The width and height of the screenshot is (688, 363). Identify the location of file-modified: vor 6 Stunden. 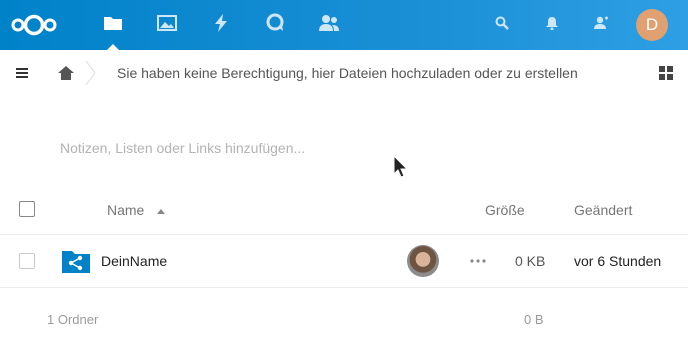
(618, 261).